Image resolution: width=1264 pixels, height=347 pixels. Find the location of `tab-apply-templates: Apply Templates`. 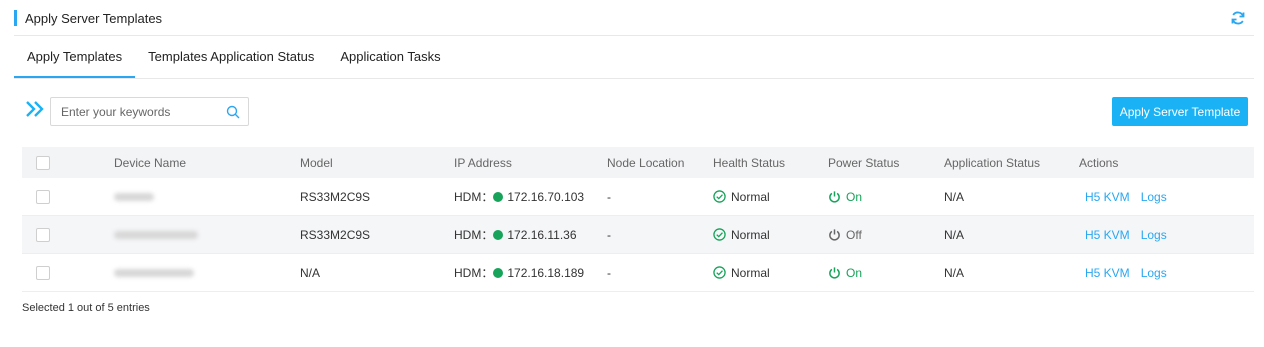

tab-apply-templates: Apply Templates is located at coordinates (75, 61).